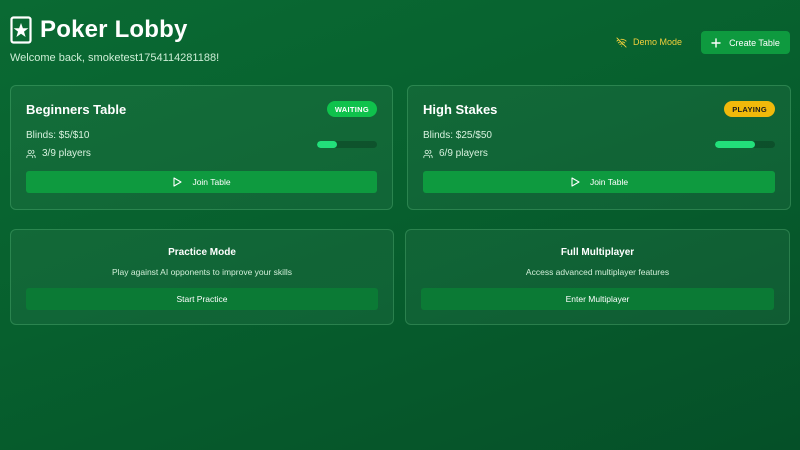 Image resolution: width=800 pixels, height=450 pixels. What do you see at coordinates (76, 109) in the screenshot?
I see `table-name: Beginners Table` at bounding box center [76, 109].